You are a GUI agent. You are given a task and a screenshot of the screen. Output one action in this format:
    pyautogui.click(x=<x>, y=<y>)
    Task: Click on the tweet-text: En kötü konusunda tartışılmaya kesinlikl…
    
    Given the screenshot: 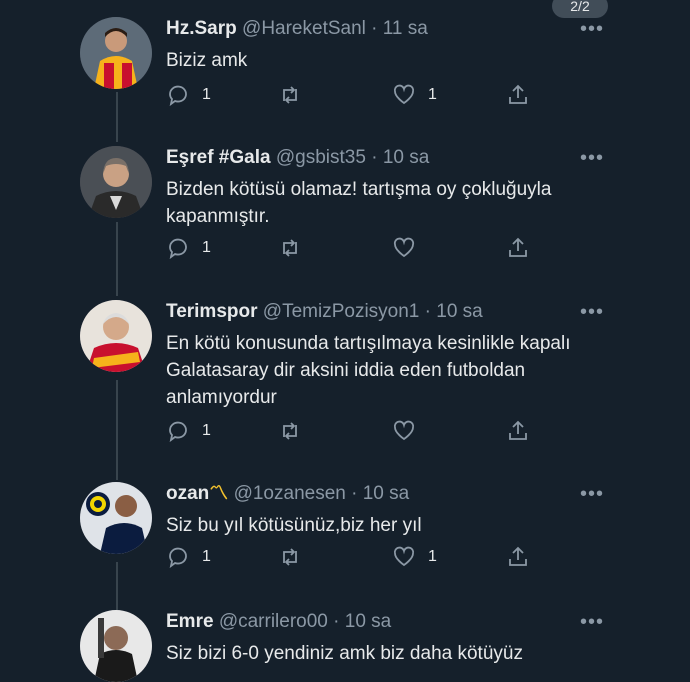 What is the action you would take?
    pyautogui.click(x=368, y=370)
    